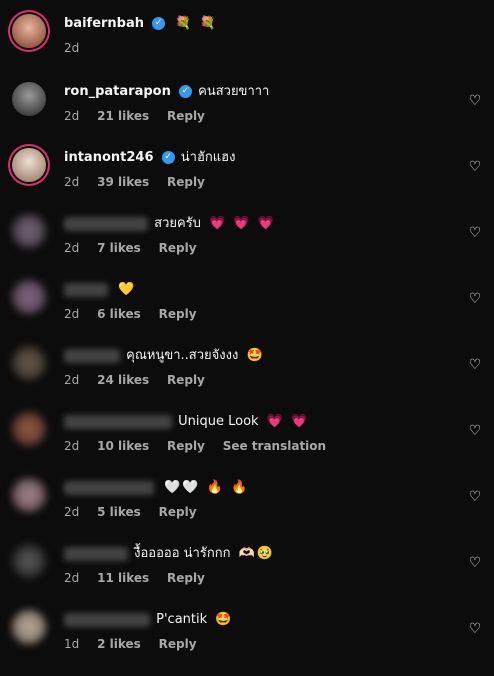 The image size is (494, 676). Describe the element at coordinates (247, 643) in the screenshot. I see `comment-row: P'cantik 🤩 1d 2 likes Reply ♡` at that location.